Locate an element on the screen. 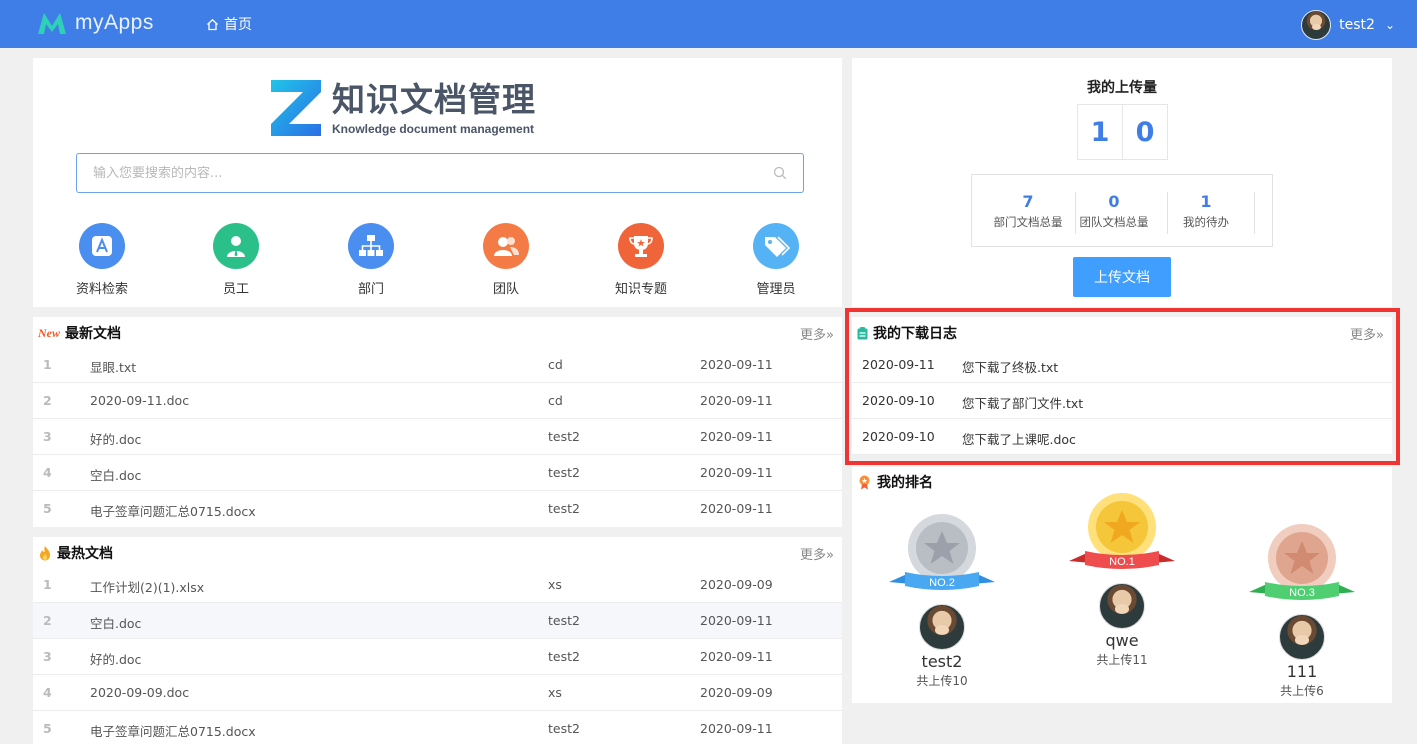 The image size is (1417, 744). logo-m-icon is located at coordinates (52, 23).